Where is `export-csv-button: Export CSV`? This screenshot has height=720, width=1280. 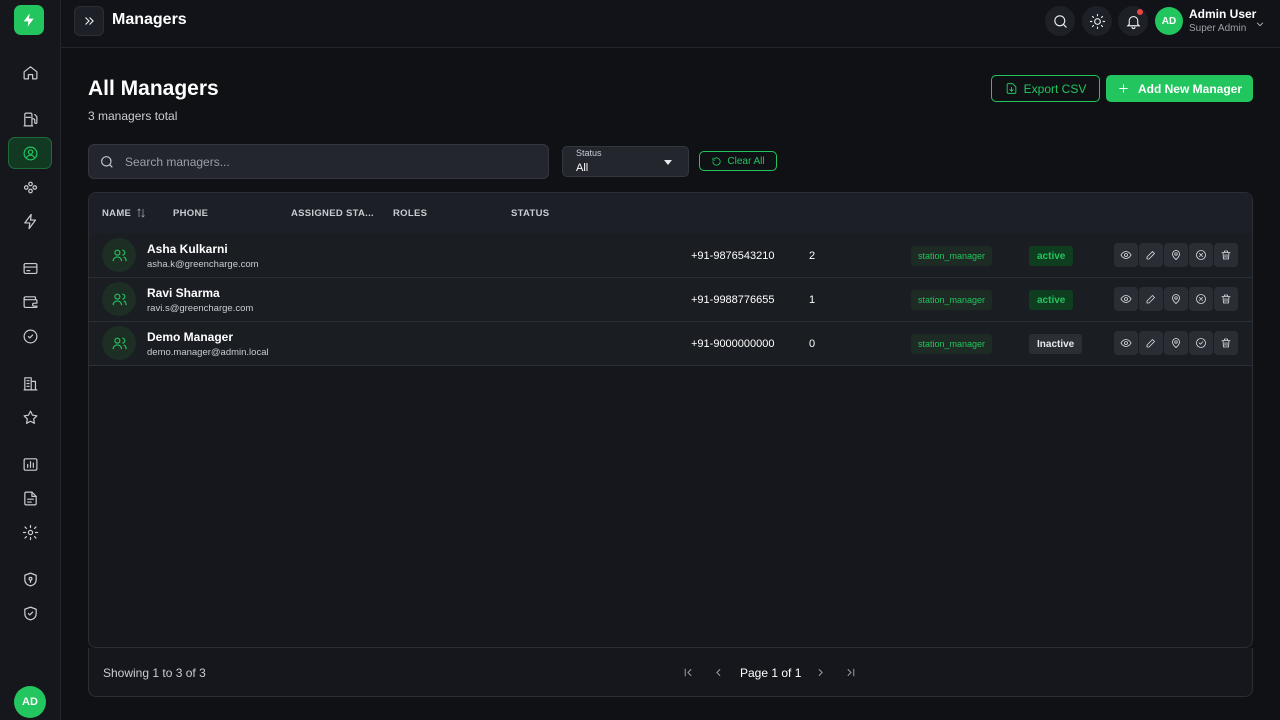
export-csv-button: Export CSV is located at coordinates (1045, 88).